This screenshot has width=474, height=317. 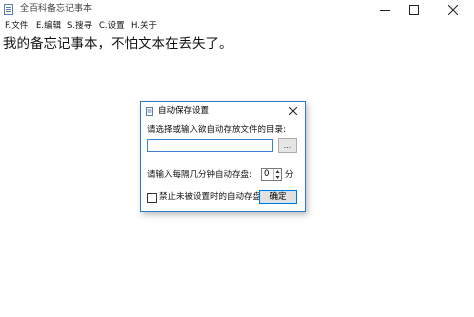 What do you see at coordinates (79, 26) in the screenshot?
I see `menu-search: S.搜寻` at bounding box center [79, 26].